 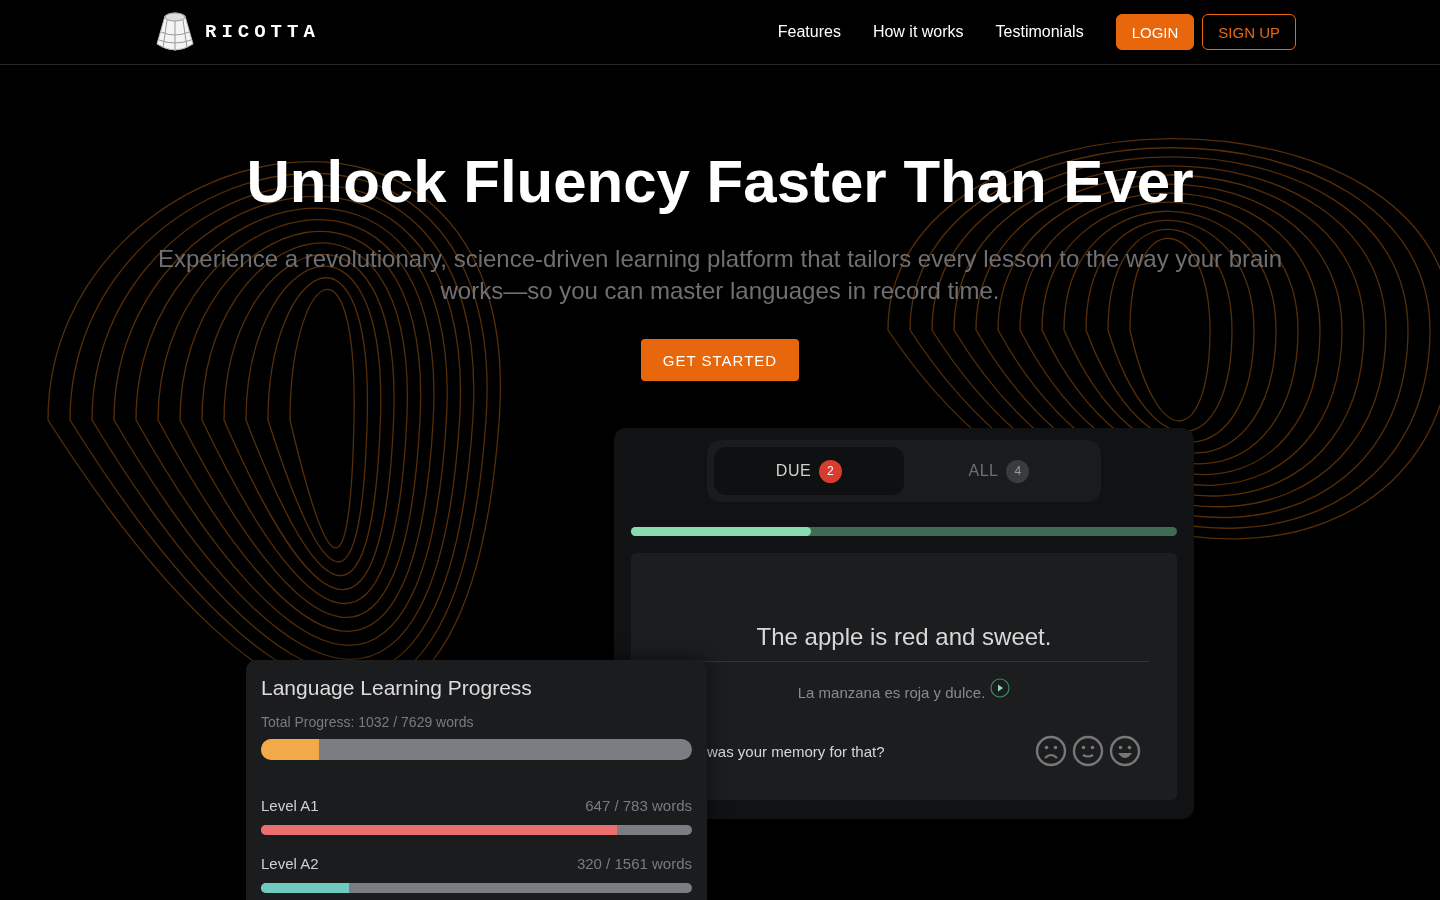 I want to click on count-badge: 4, so click(x=1018, y=471).